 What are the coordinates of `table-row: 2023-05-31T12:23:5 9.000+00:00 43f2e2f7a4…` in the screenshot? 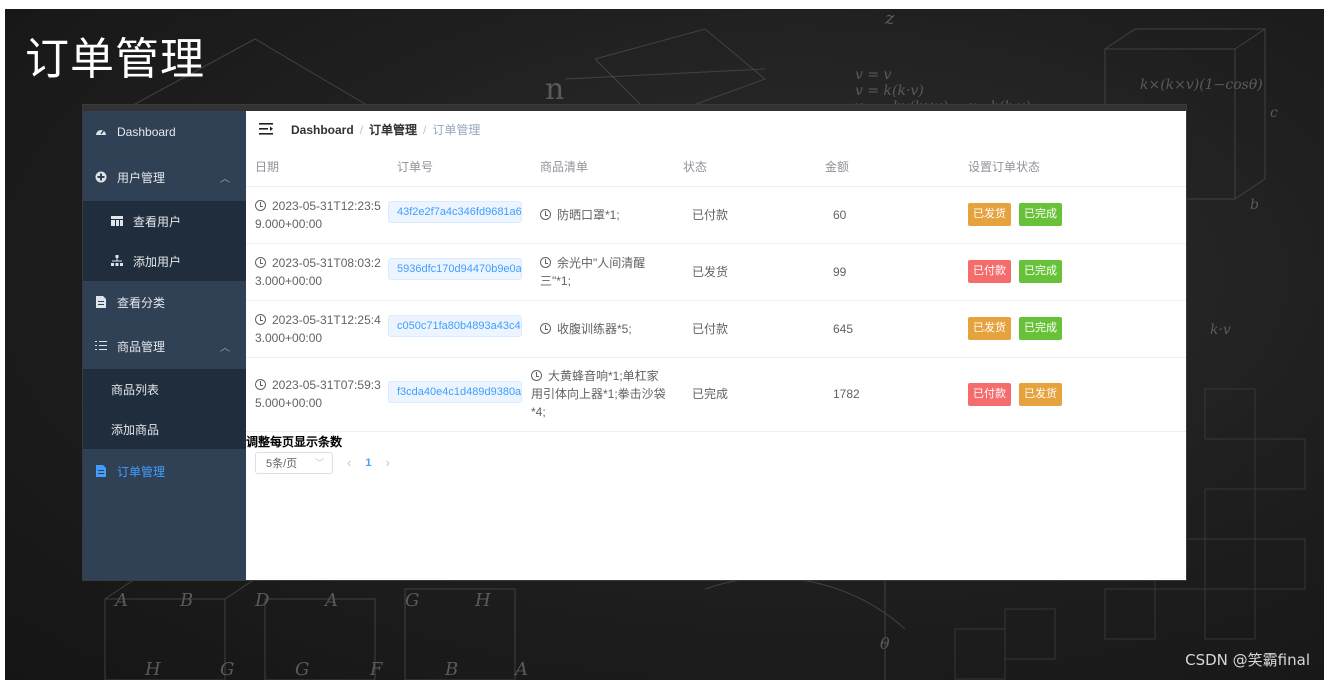 It's located at (716, 215).